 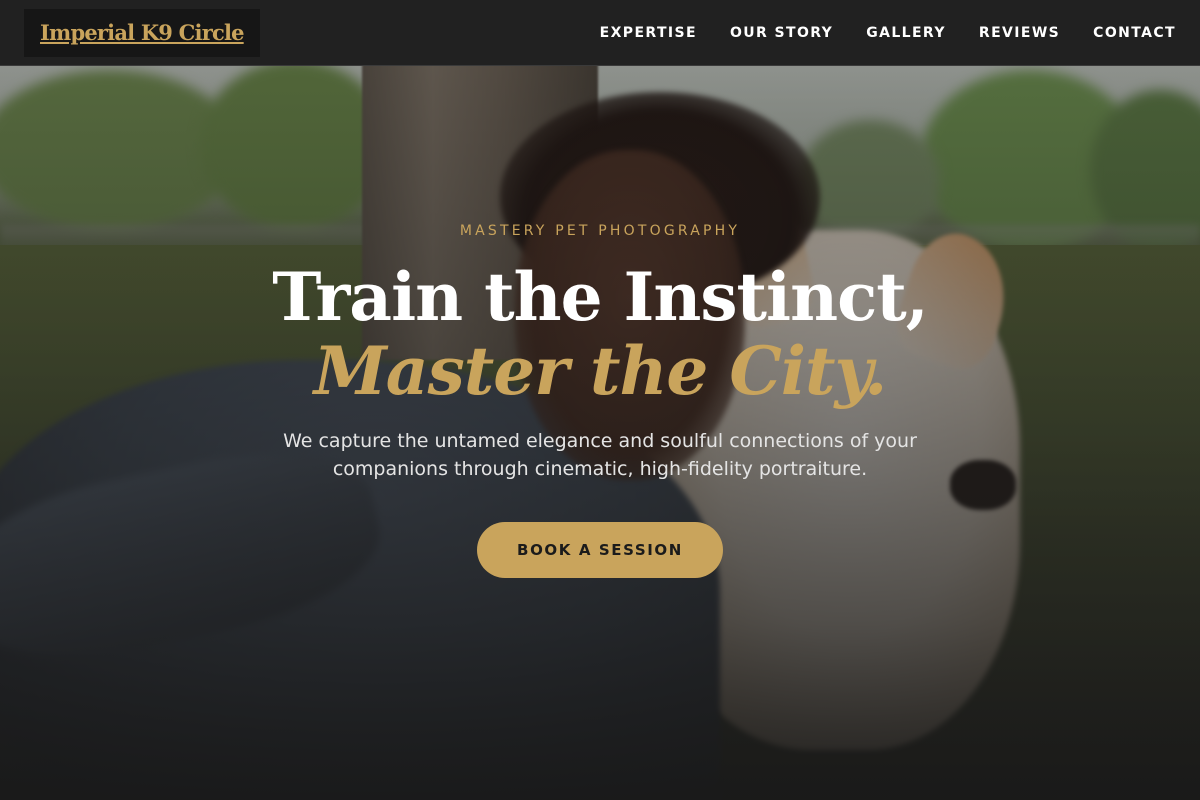 What do you see at coordinates (600, 371) in the screenshot?
I see `hero-title-line2: Master the City.` at bounding box center [600, 371].